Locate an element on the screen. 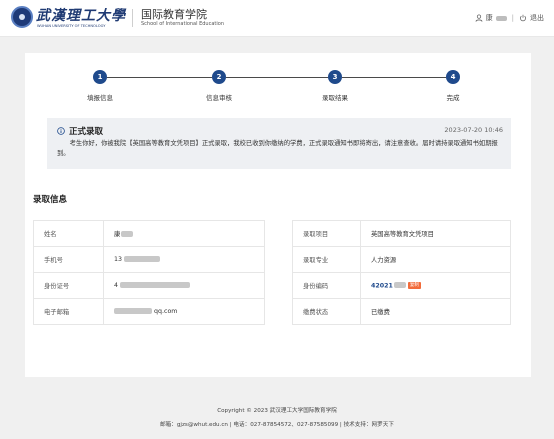 The image size is (554, 439). university-logo-text: 武漢理工大學 is located at coordinates (81, 16).